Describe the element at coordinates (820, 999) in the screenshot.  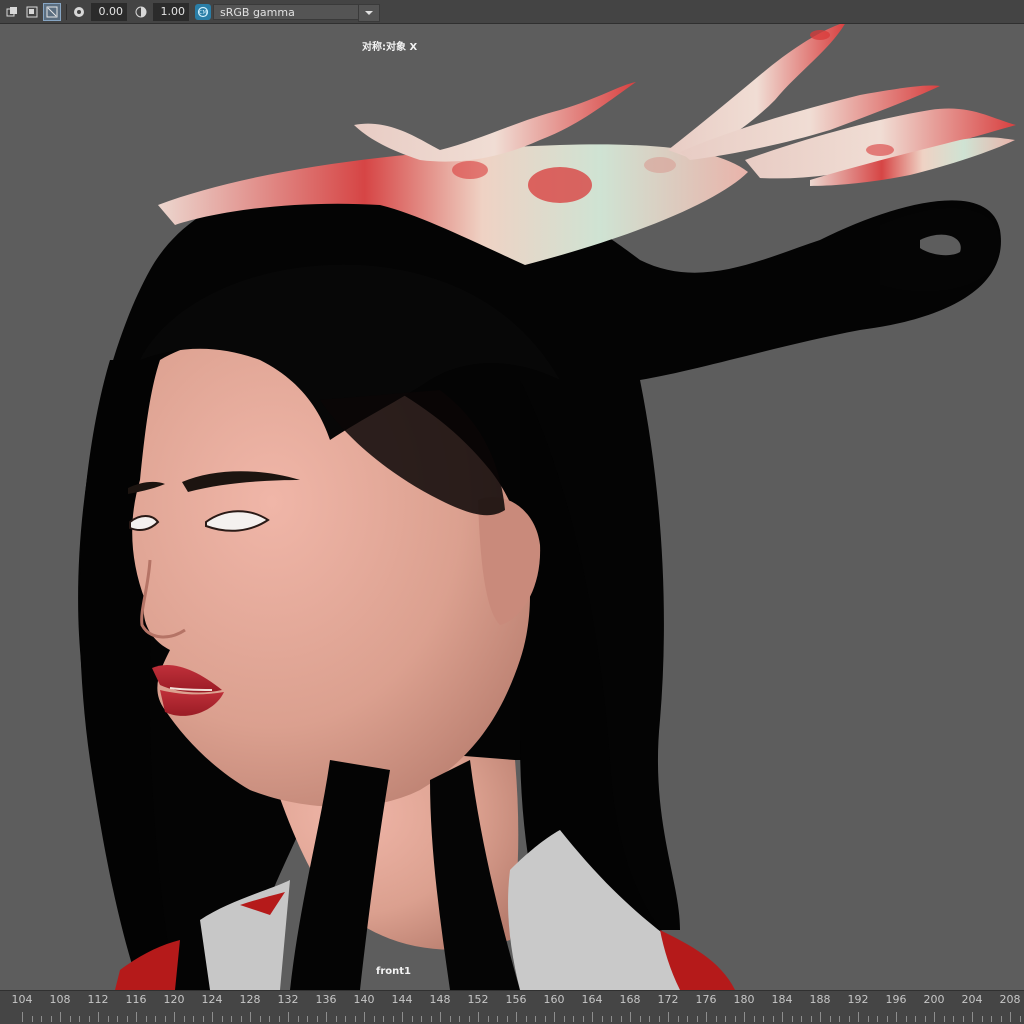
I see `timeline-frame-label: 188` at that location.